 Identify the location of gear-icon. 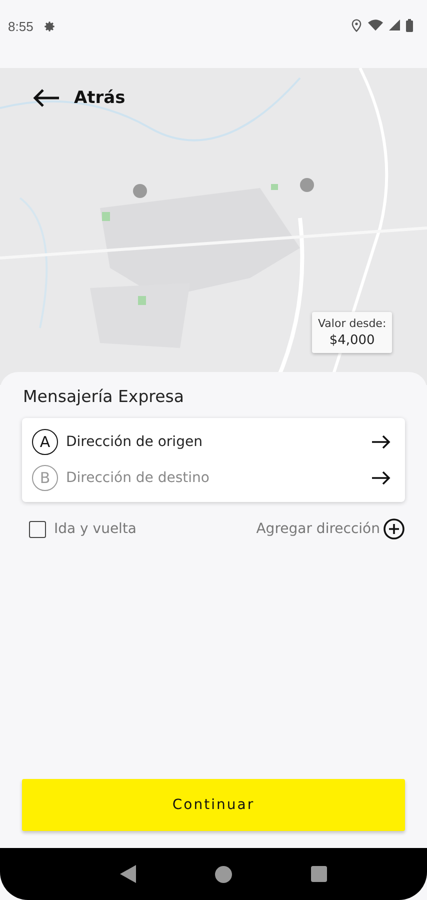
(49, 26).